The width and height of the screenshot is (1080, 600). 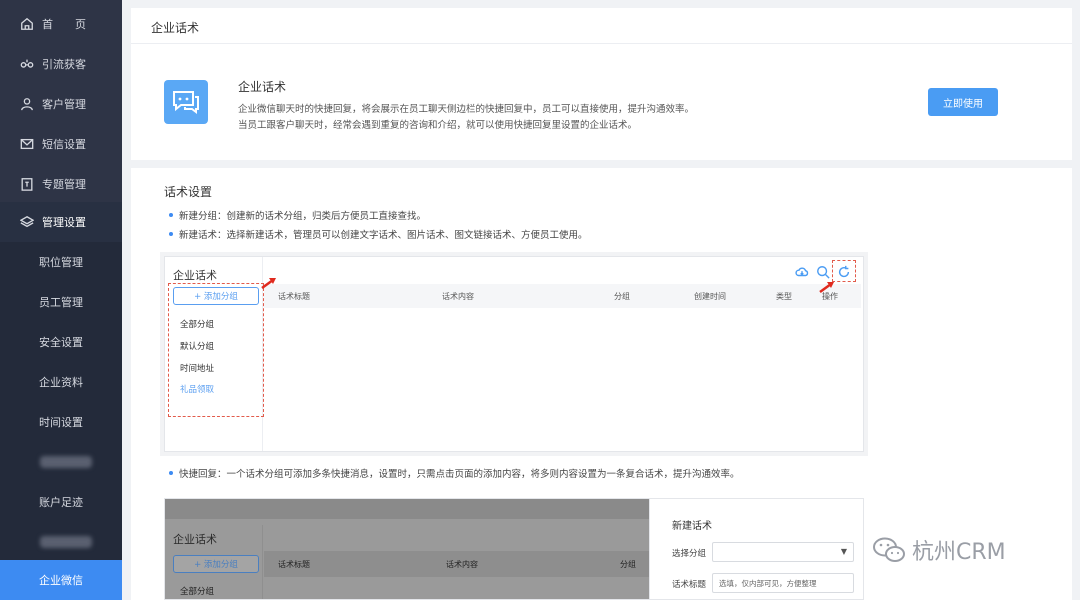 What do you see at coordinates (27, 104) in the screenshot?
I see `user-icon` at bounding box center [27, 104].